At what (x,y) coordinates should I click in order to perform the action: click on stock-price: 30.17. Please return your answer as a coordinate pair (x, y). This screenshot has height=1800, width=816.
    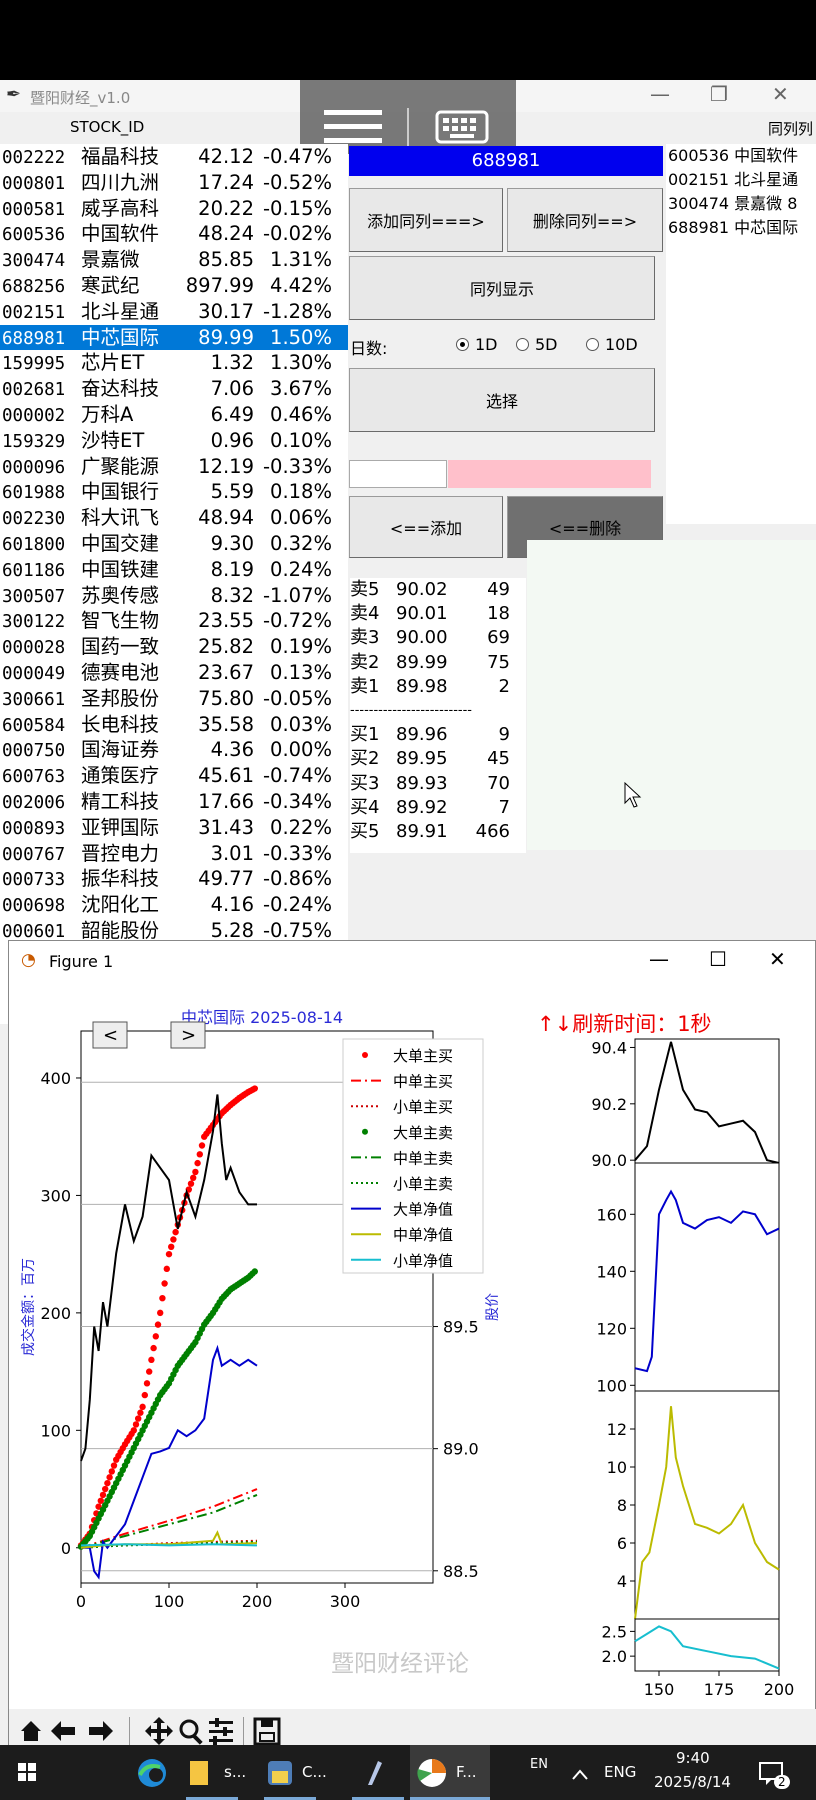
    Looking at the image, I should click on (226, 311).